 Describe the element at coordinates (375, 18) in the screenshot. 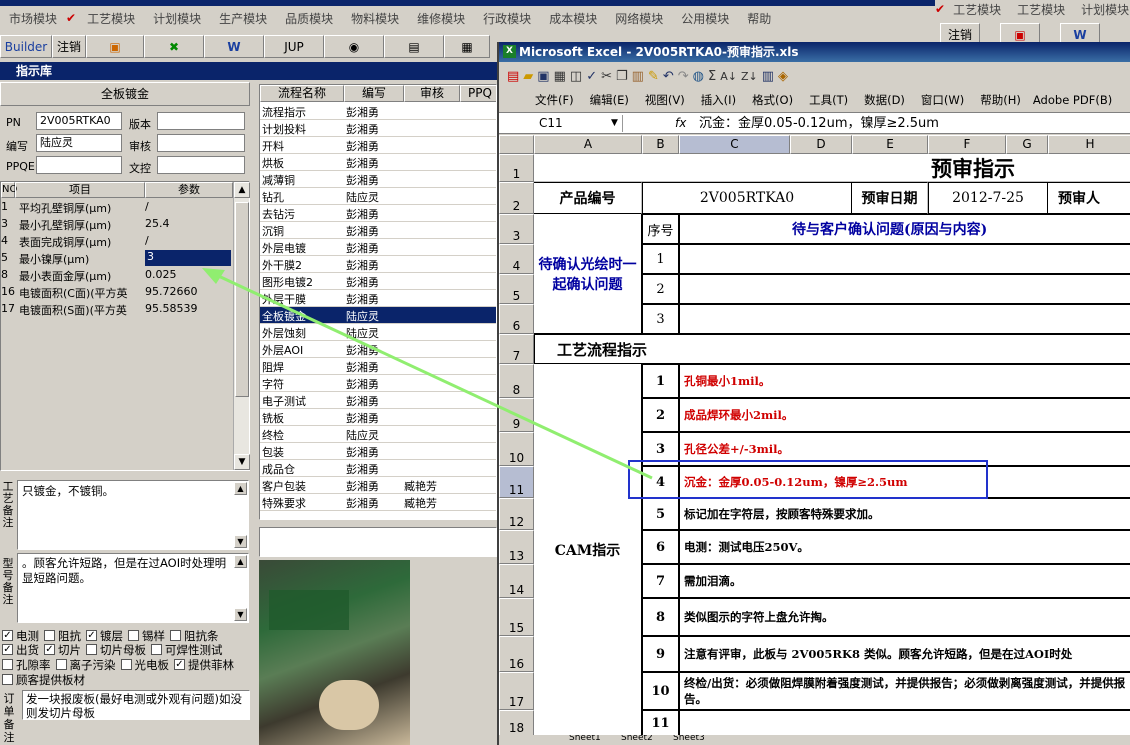

I see `menu-quality: 物料模块` at that location.